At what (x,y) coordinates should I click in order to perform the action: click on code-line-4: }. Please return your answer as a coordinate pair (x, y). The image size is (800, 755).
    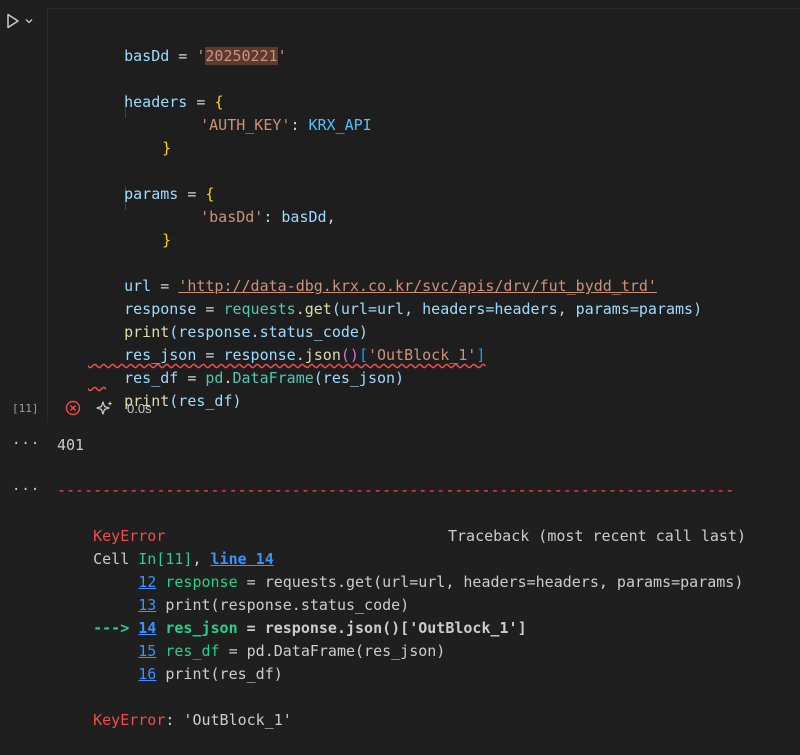
    Looking at the image, I should click on (167, 148).